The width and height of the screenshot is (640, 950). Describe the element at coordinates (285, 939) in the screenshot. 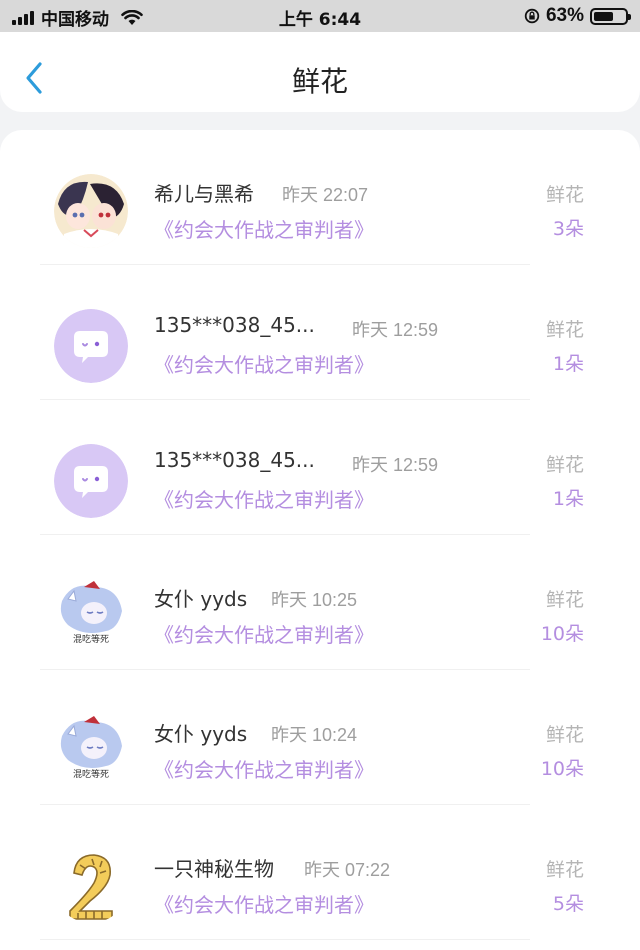

I see `row-divider` at that location.